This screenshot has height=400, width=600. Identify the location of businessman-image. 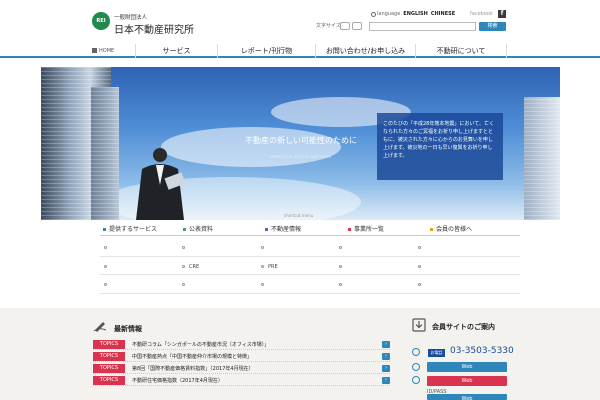
(161, 184).